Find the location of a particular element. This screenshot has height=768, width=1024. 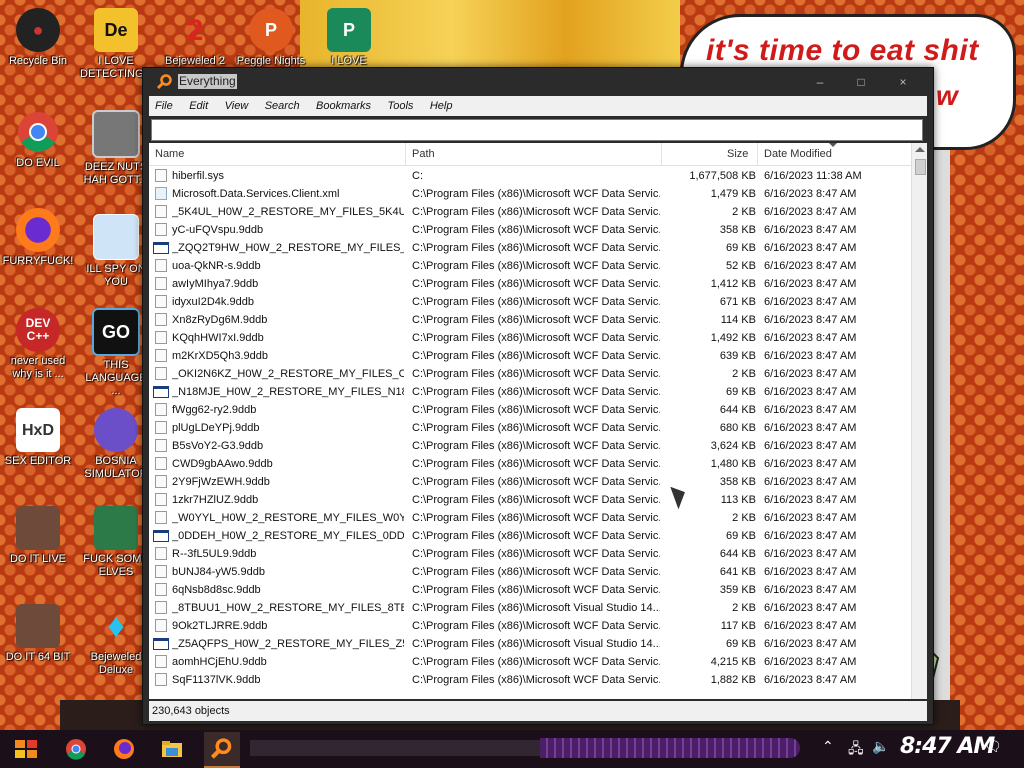

start-button is located at coordinates (26, 749).